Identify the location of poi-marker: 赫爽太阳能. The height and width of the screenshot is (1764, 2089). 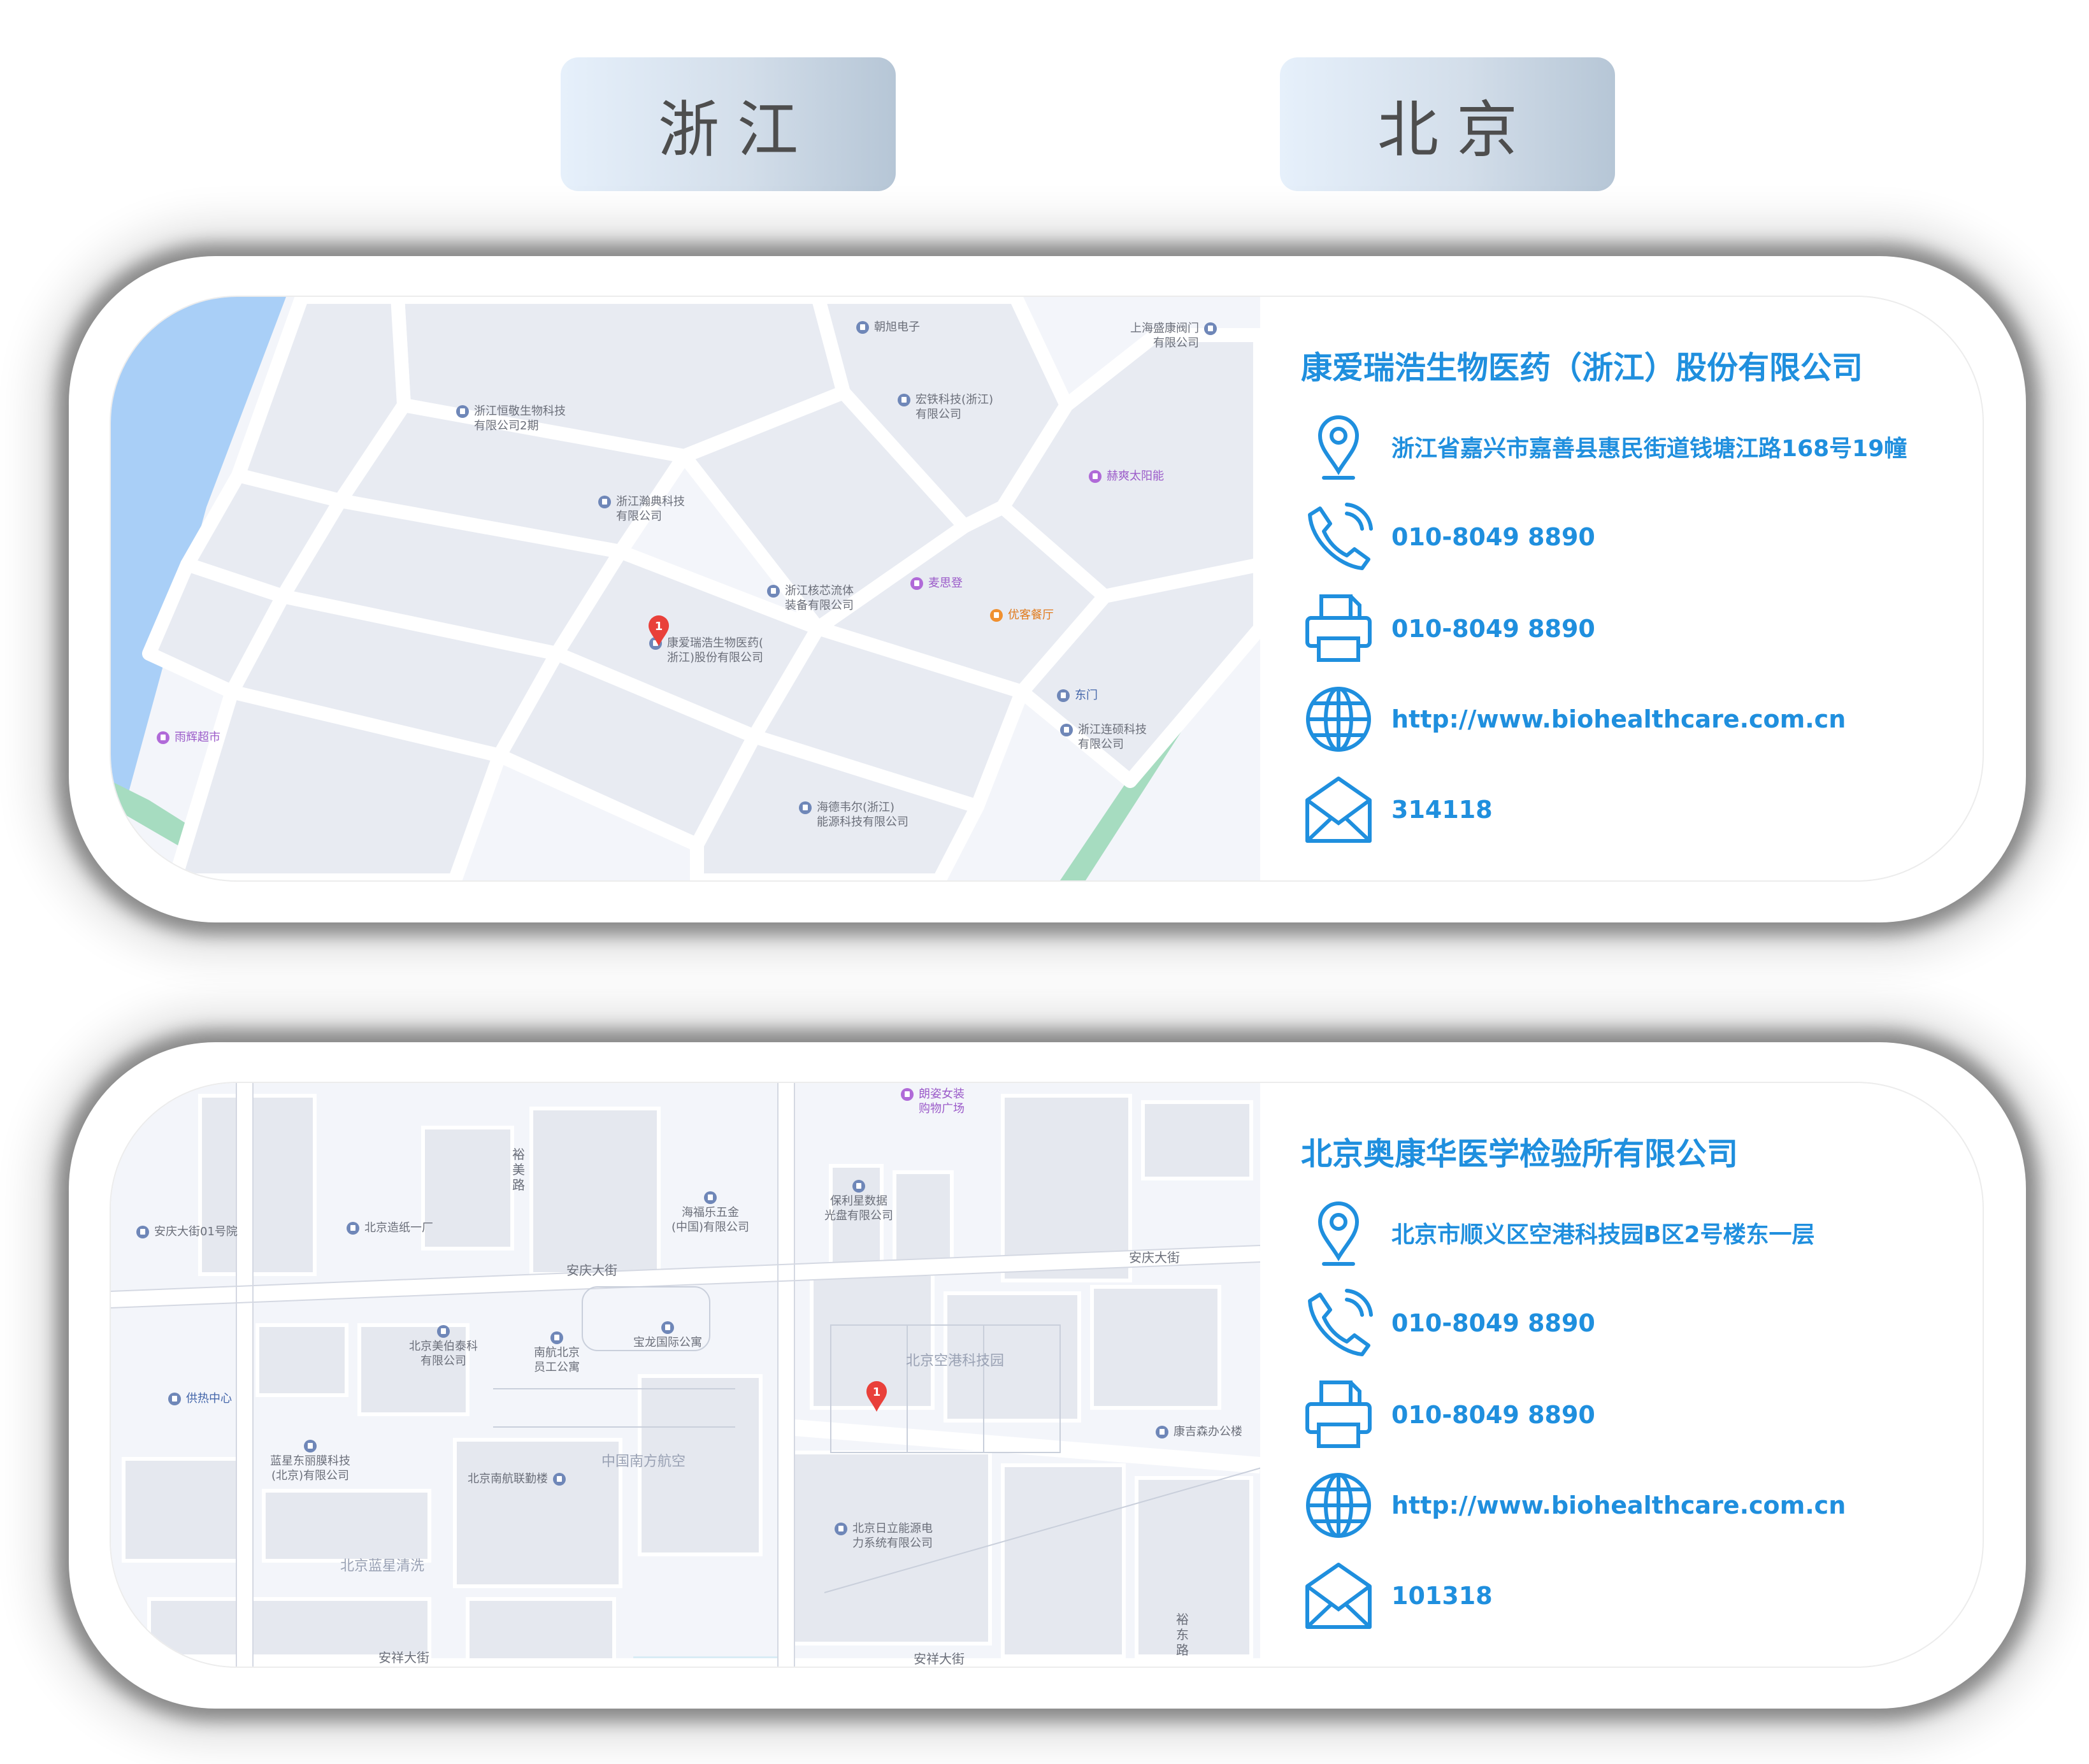
(1126, 476).